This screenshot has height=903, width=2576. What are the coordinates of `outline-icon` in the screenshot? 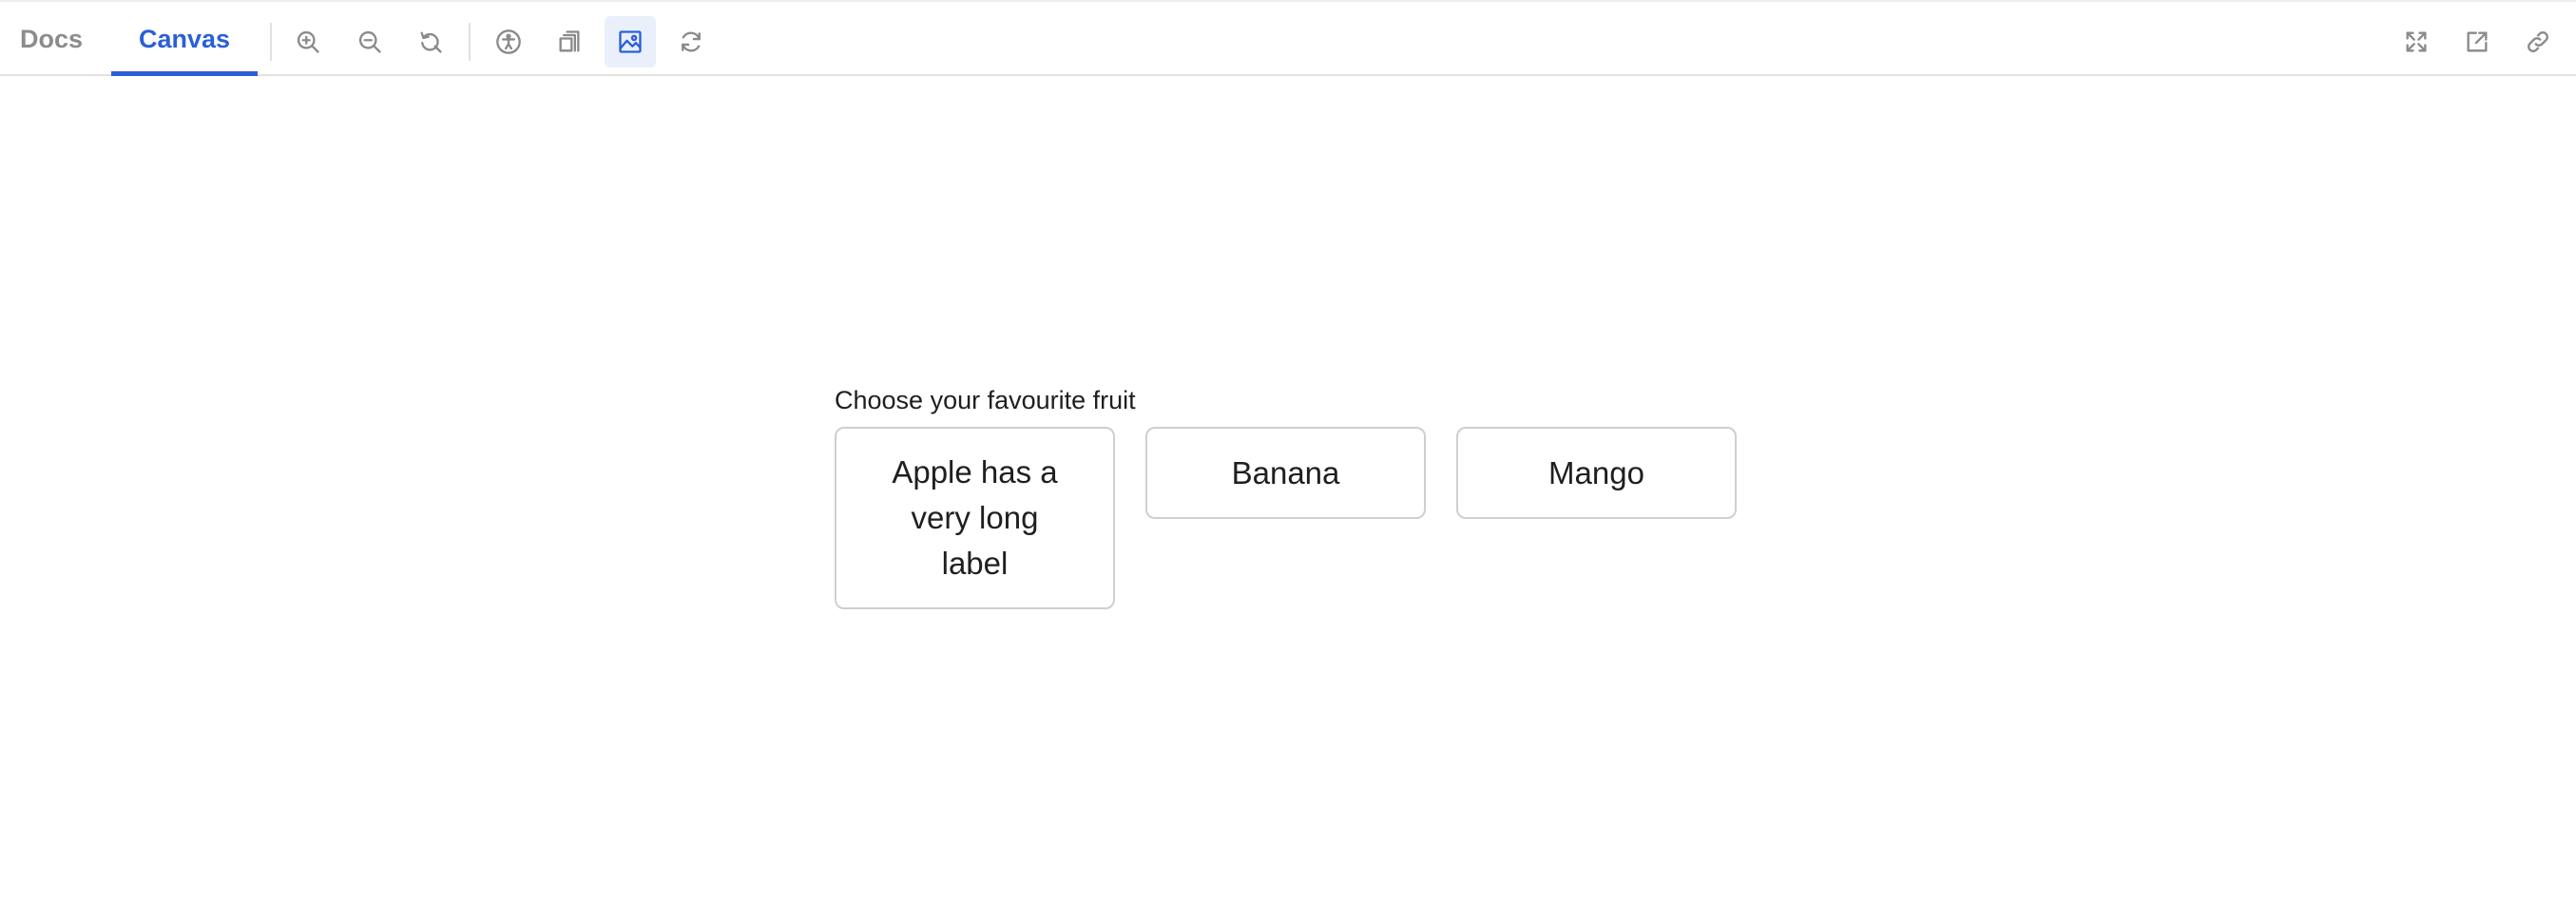 It's located at (569, 41).